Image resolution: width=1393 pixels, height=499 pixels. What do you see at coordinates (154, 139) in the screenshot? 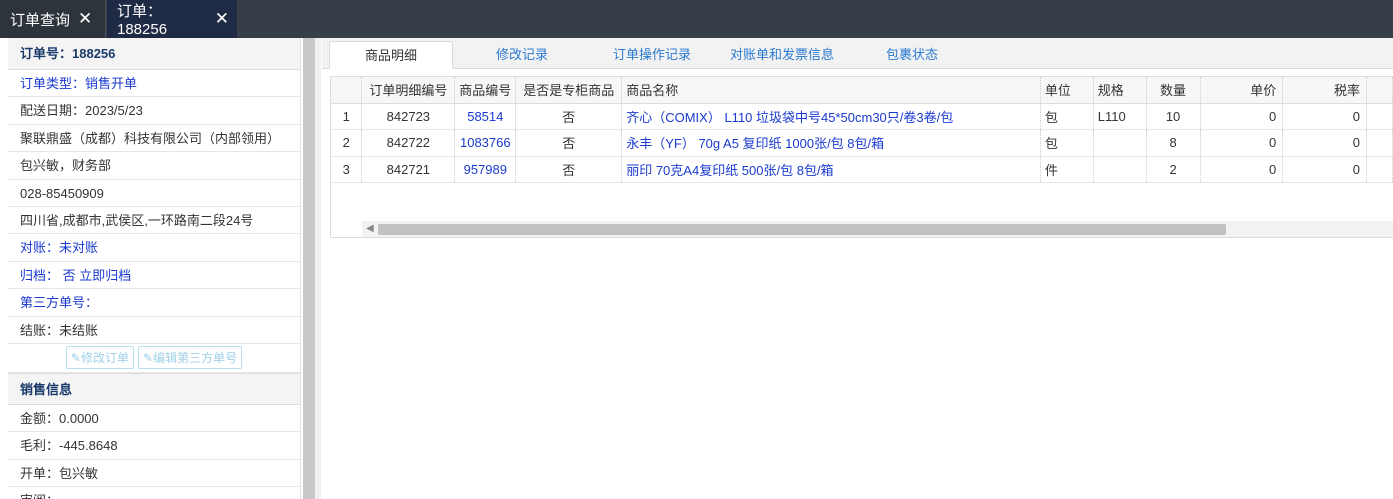
I see `company-name: 聚联鼎盛（成都）科技有限公司（内部领用）` at bounding box center [154, 139].